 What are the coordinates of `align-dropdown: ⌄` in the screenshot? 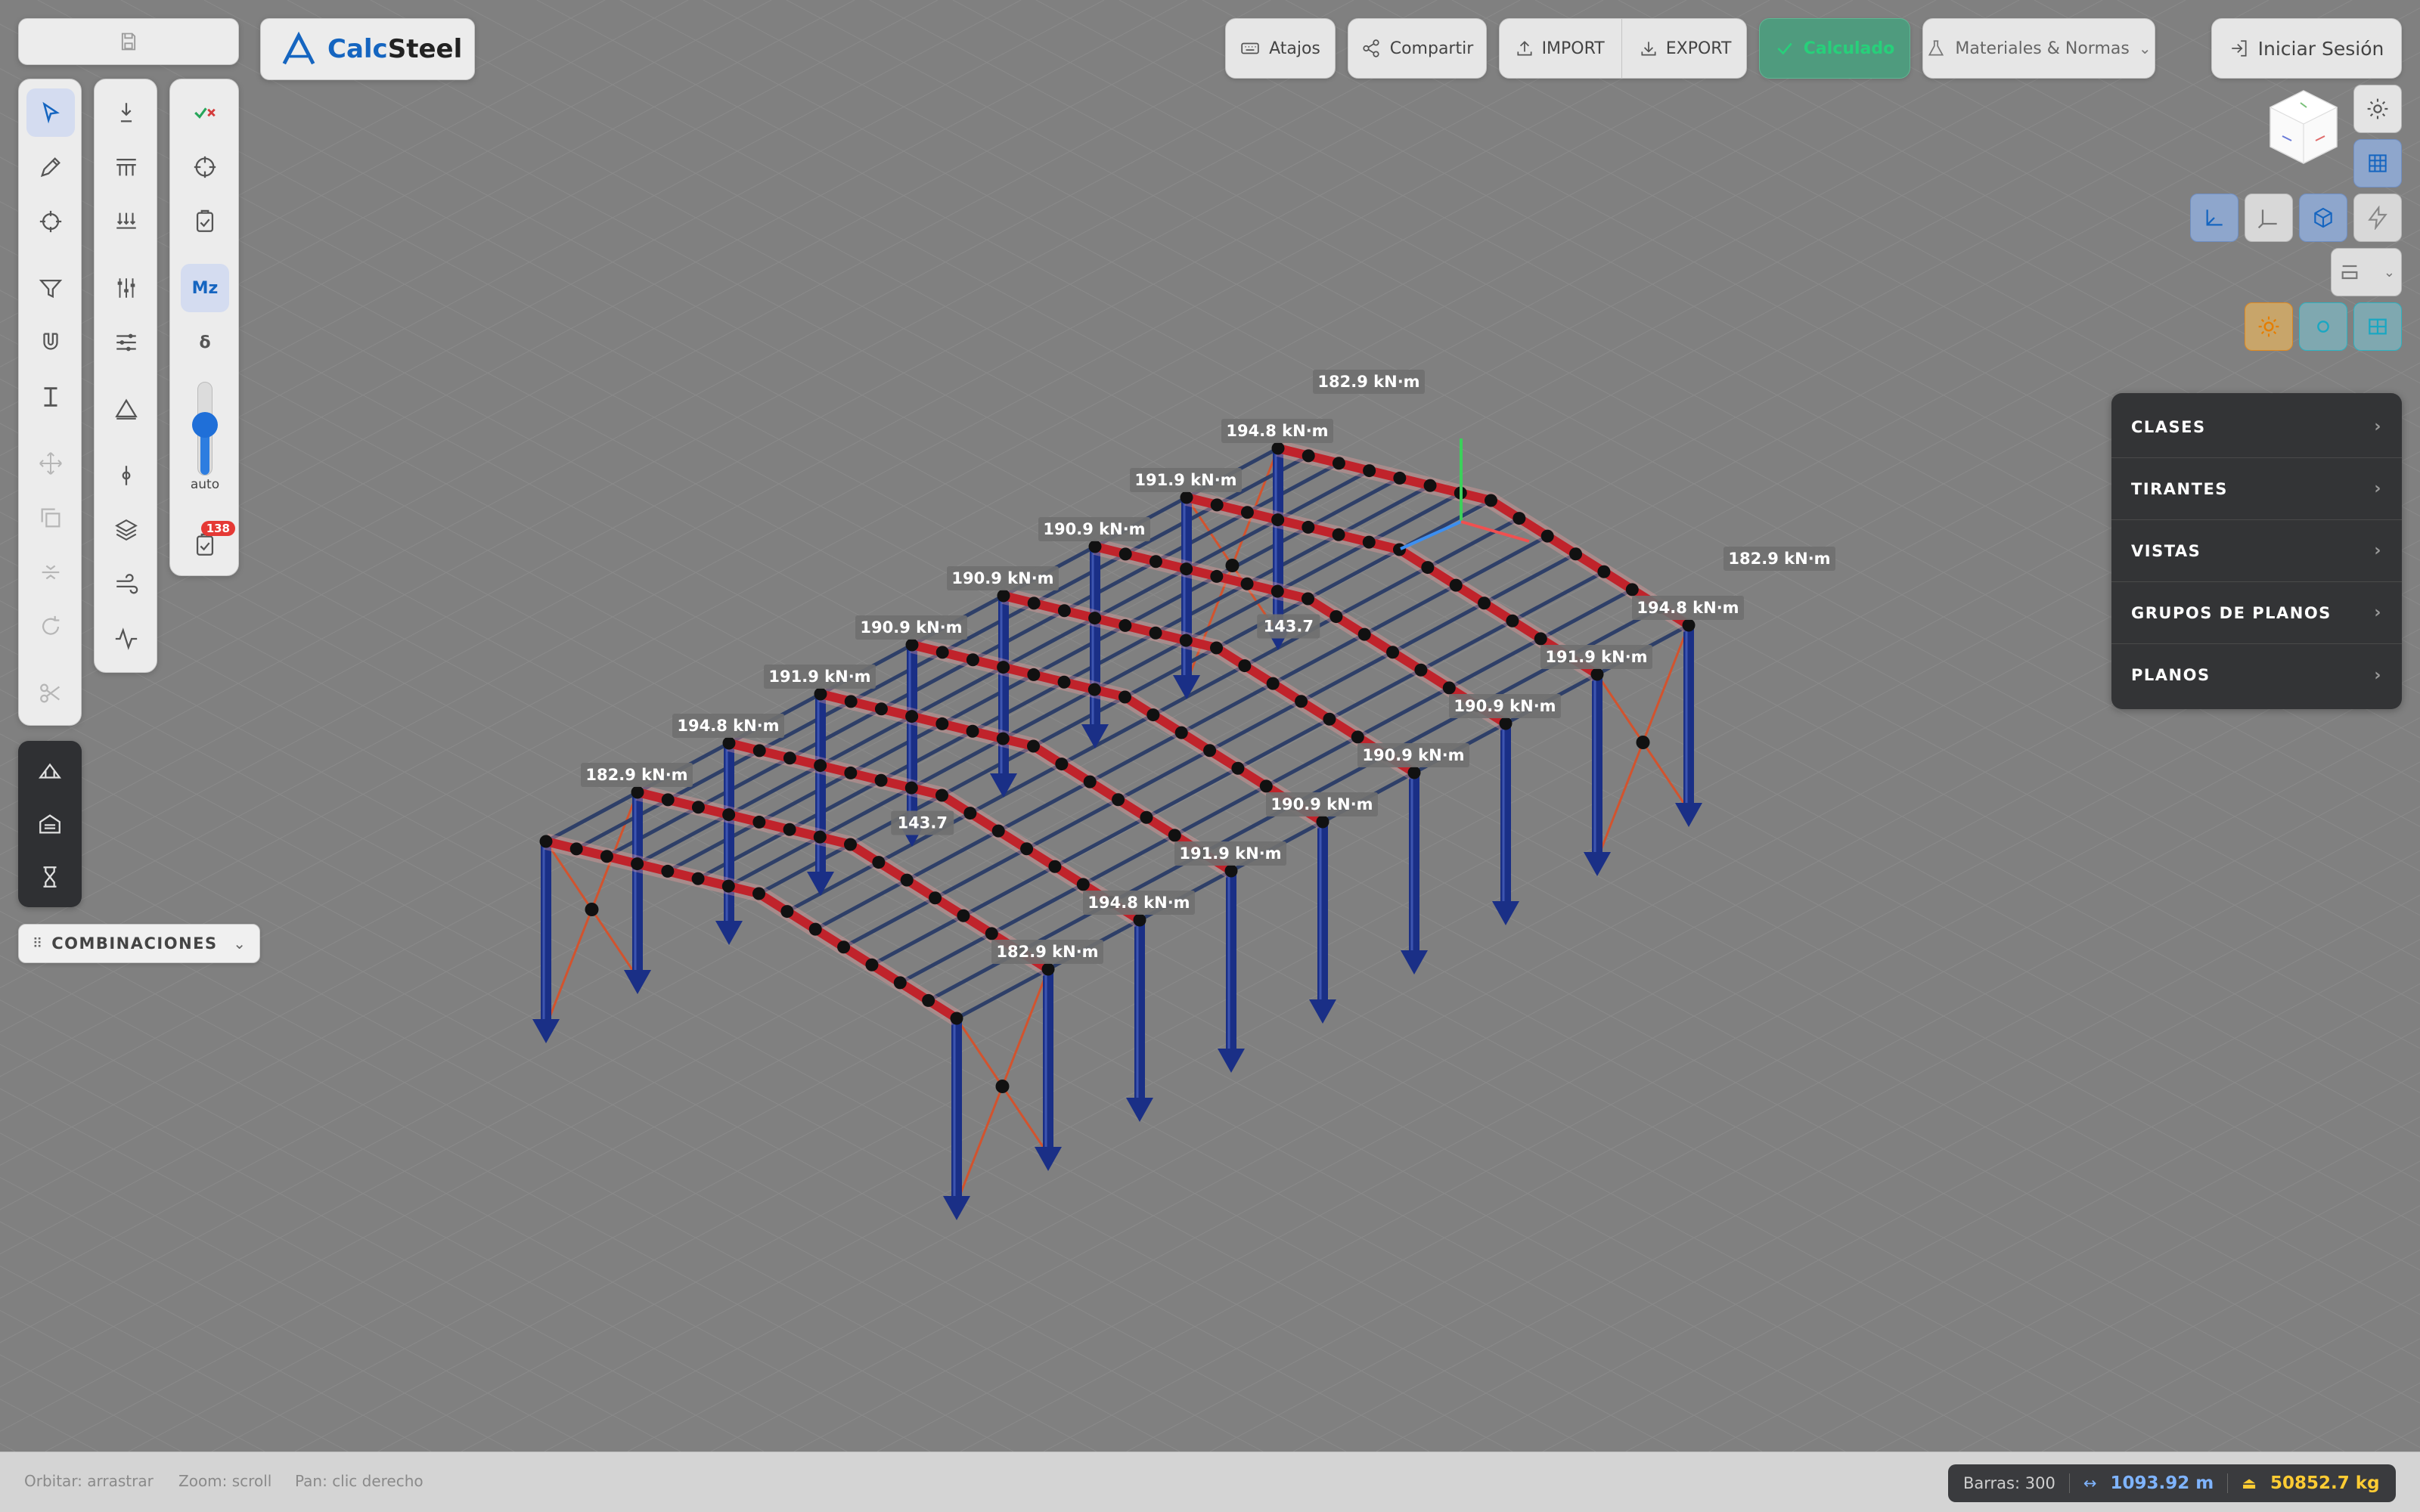 It's located at (2366, 272).